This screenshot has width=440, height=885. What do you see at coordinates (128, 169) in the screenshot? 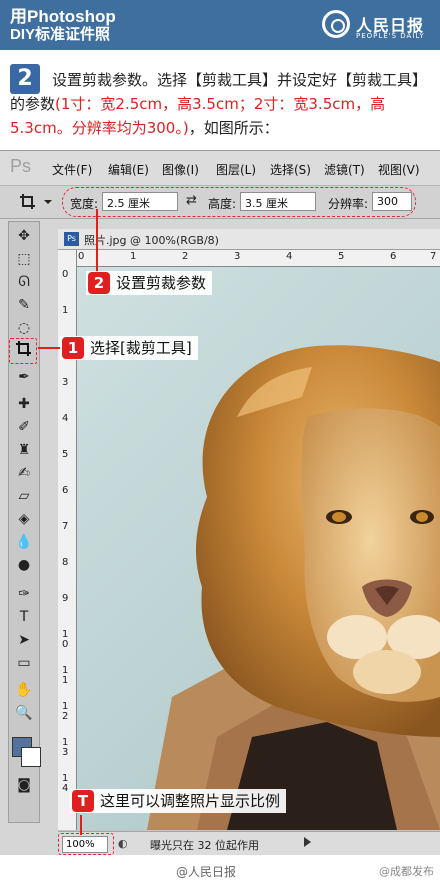
I see `menu-edit: 编辑(E)` at bounding box center [128, 169].